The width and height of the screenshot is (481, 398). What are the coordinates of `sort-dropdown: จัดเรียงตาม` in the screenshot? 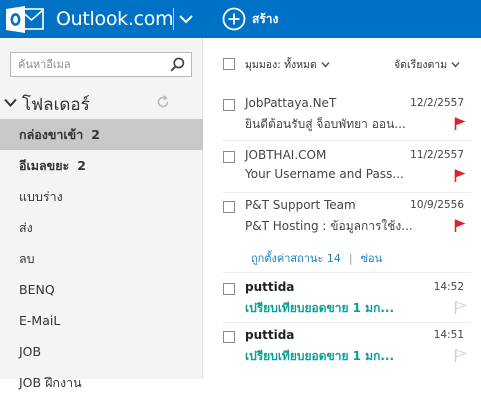 It's located at (427, 64).